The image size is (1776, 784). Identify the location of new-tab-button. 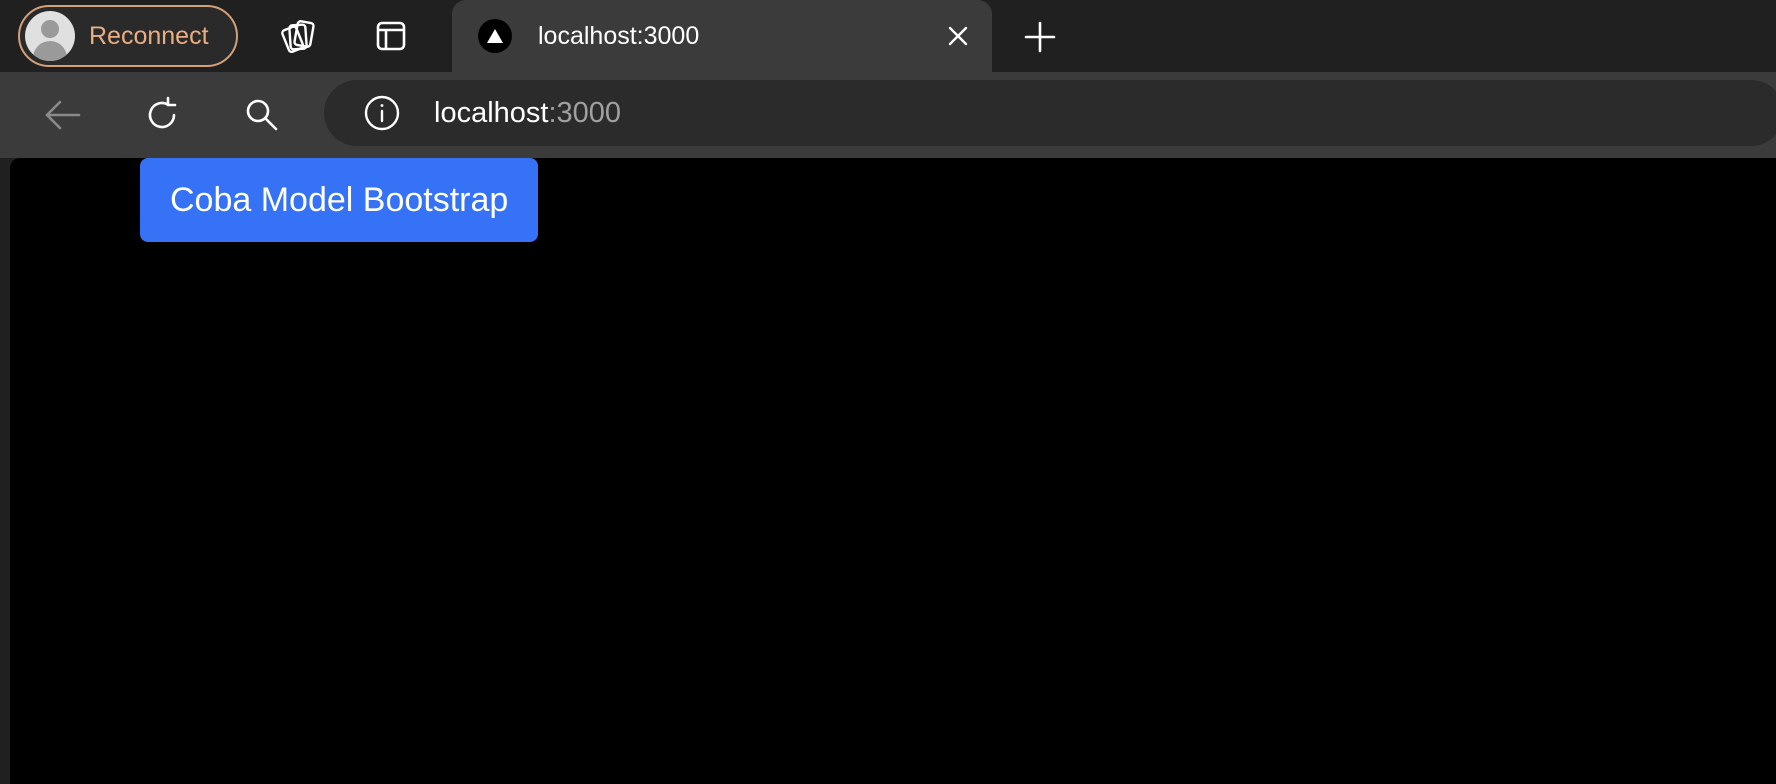
(1040, 37).